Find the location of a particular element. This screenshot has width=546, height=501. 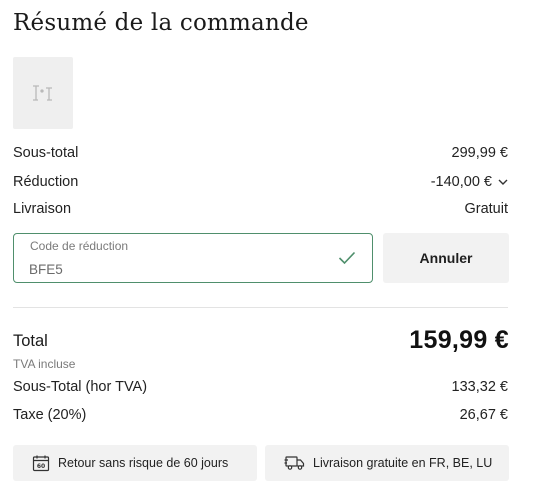

image-placeholder-icon is located at coordinates (42, 93).